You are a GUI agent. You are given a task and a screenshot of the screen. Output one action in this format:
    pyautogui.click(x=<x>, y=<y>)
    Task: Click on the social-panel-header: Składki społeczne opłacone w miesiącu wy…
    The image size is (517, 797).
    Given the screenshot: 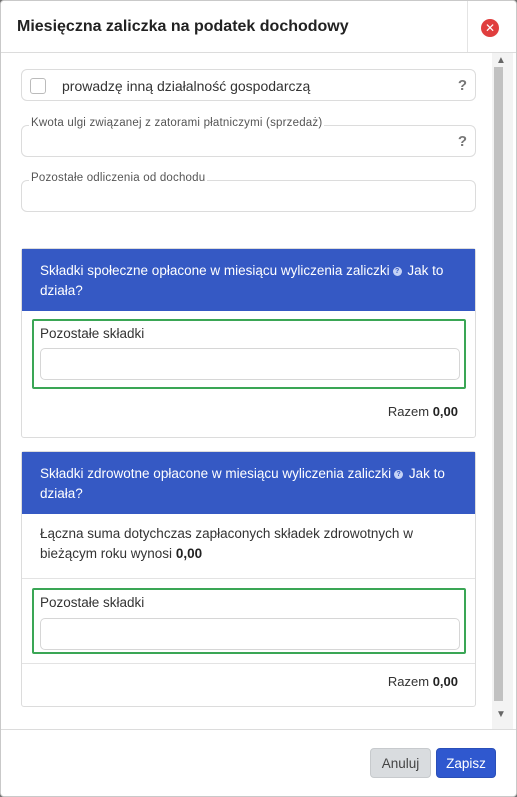 What is the action you would take?
    pyautogui.click(x=248, y=280)
    